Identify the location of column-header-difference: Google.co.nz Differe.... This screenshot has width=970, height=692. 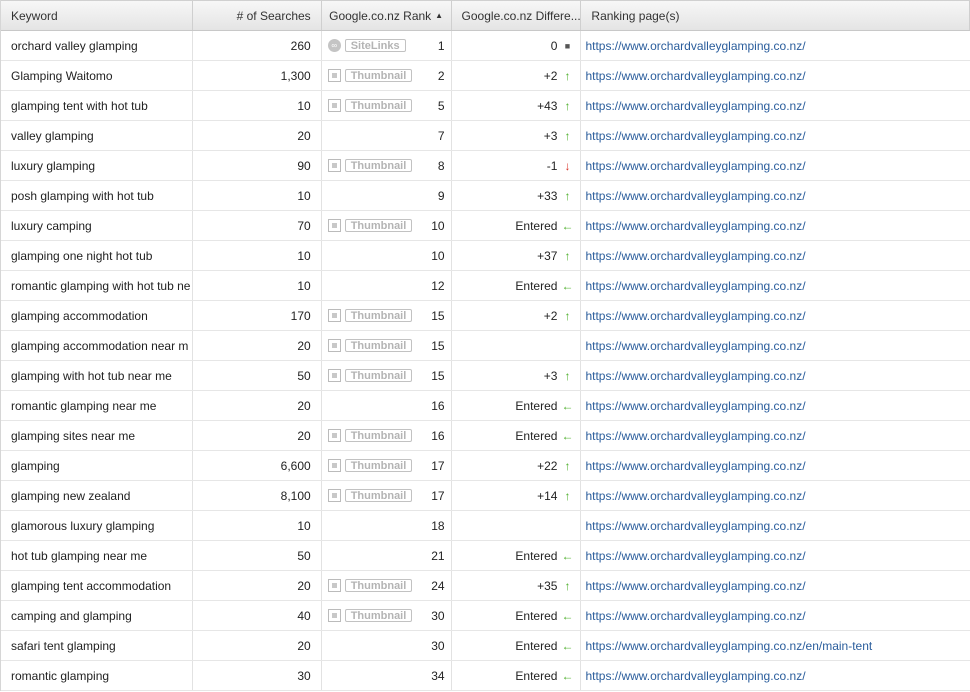
(517, 15).